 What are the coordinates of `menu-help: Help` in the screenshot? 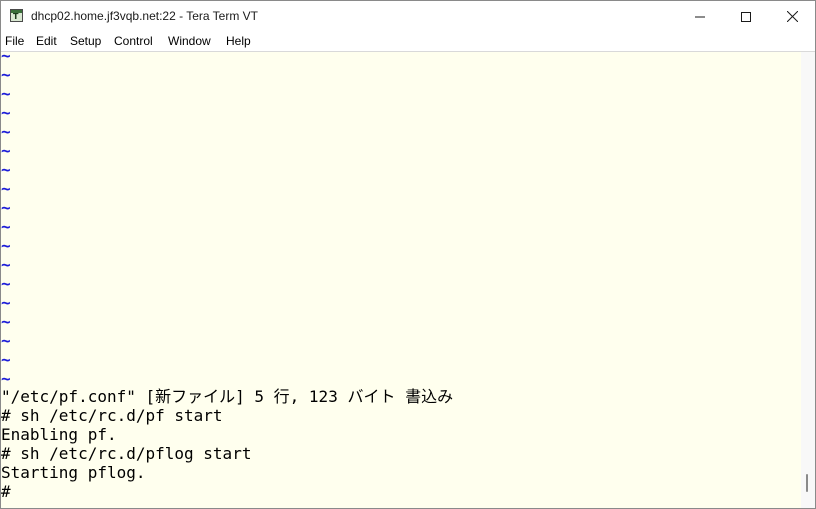 It's located at (238, 41).